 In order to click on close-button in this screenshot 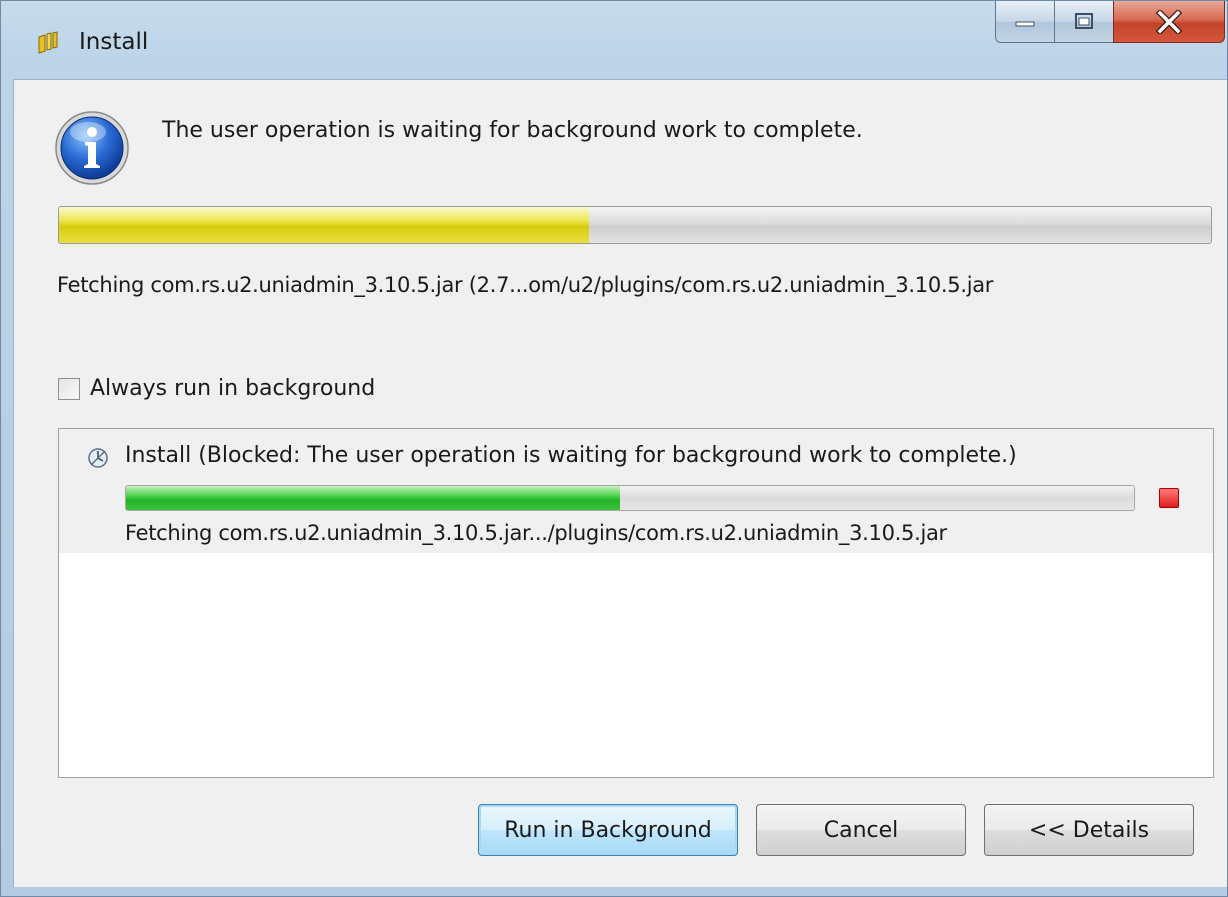, I will do `click(1169, 22)`.